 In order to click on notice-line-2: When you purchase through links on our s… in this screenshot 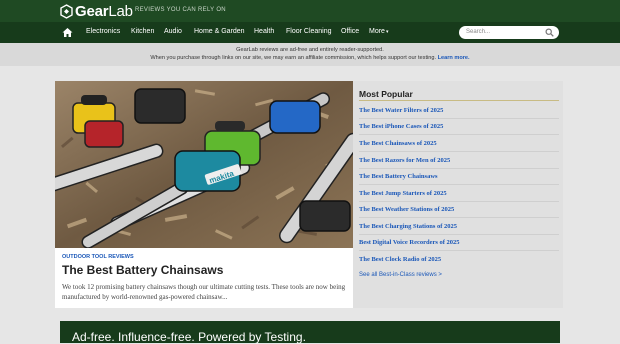, I will do `click(310, 58)`.